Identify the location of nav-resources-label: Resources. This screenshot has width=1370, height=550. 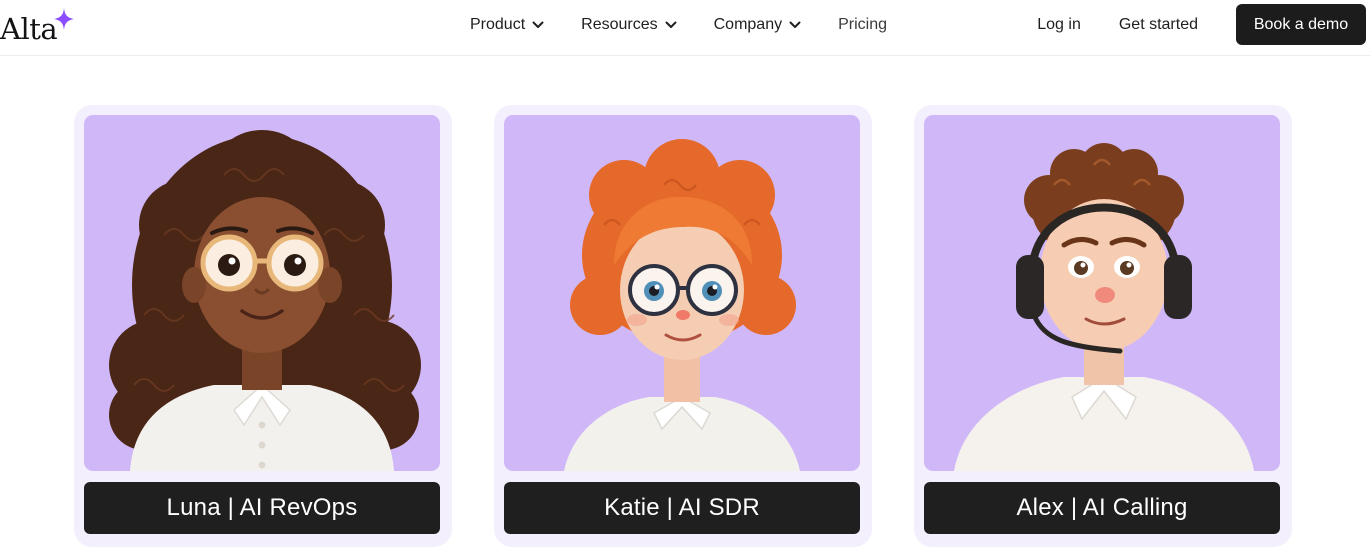
(619, 24).